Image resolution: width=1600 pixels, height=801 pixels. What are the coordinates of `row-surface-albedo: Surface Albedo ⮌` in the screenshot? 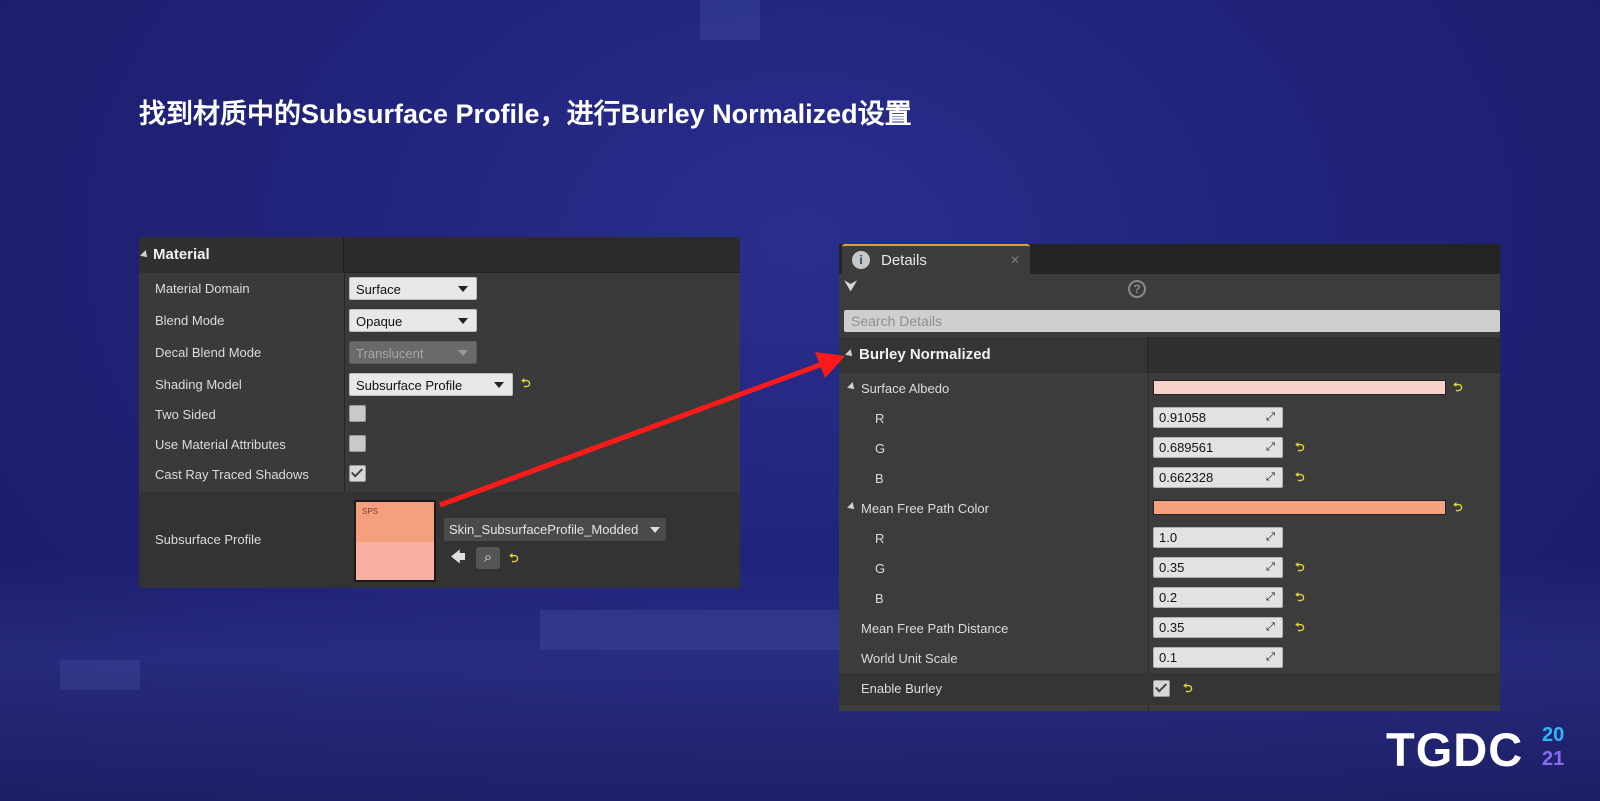 It's located at (1169, 388).